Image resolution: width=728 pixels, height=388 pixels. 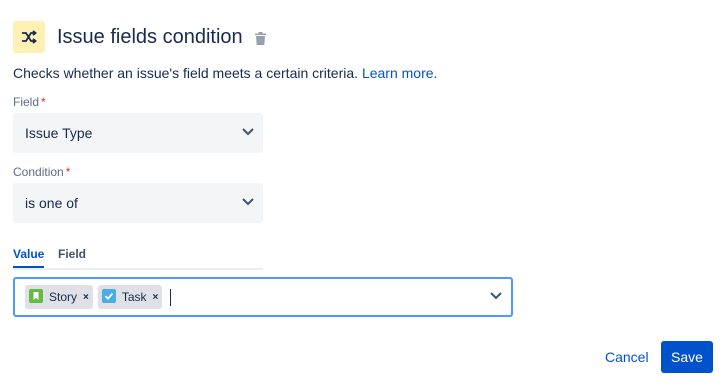 I want to click on save-button: Save, so click(x=687, y=357).